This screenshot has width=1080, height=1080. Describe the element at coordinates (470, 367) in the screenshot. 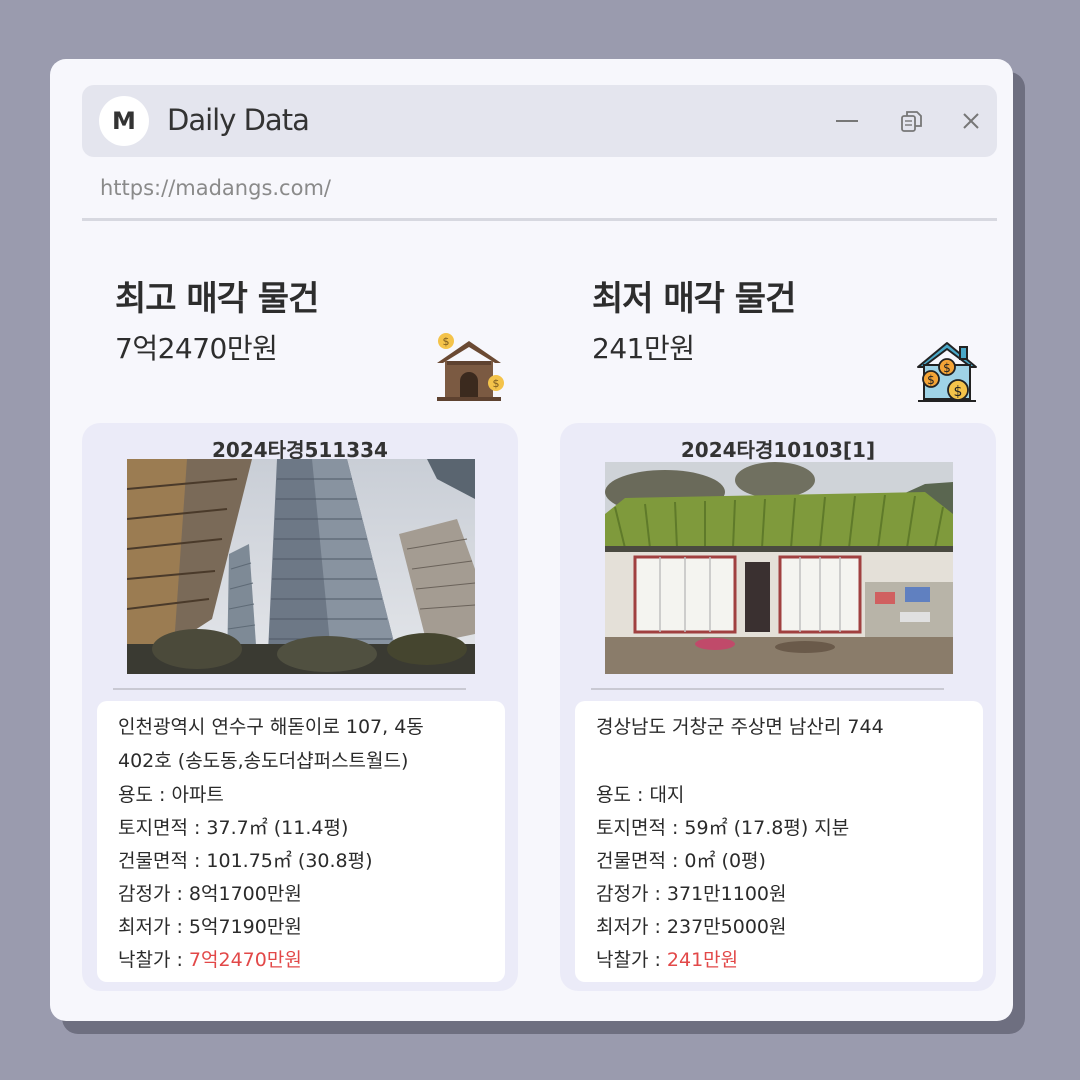

I see `house-money-icon: $ $` at that location.